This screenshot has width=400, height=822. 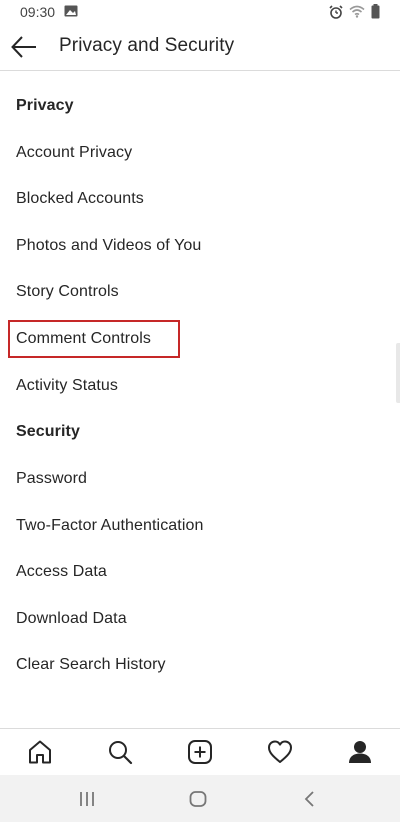 I want to click on highlight-box, so click(x=94, y=339).